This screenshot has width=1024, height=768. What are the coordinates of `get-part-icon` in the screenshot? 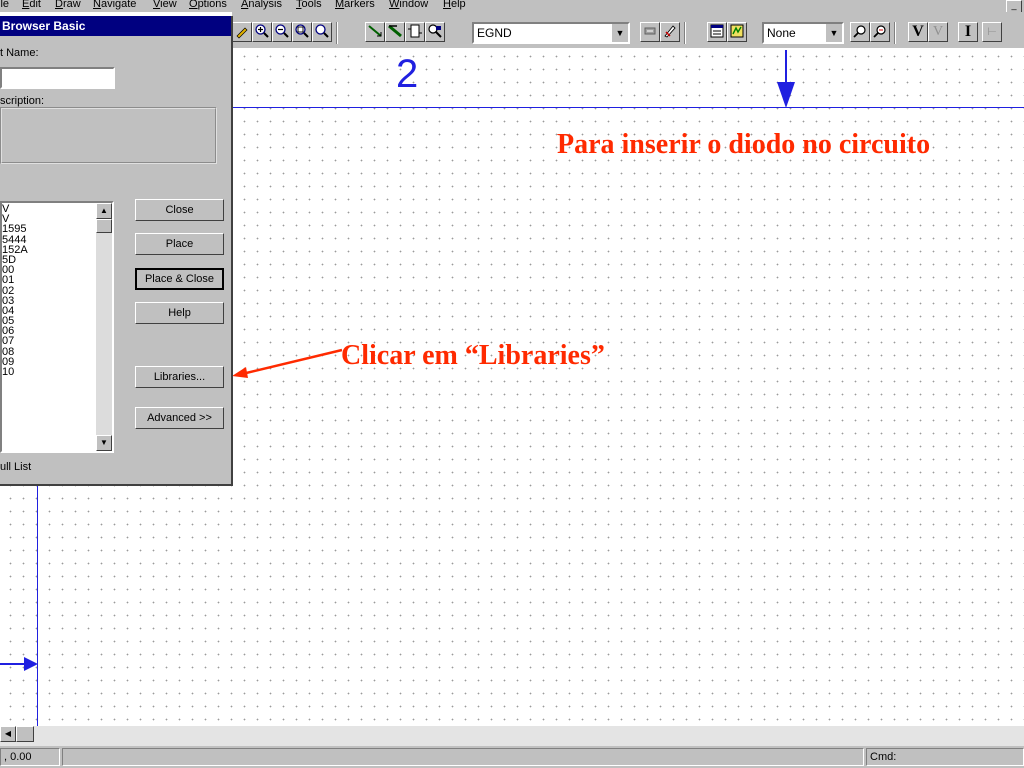 It's located at (435, 32).